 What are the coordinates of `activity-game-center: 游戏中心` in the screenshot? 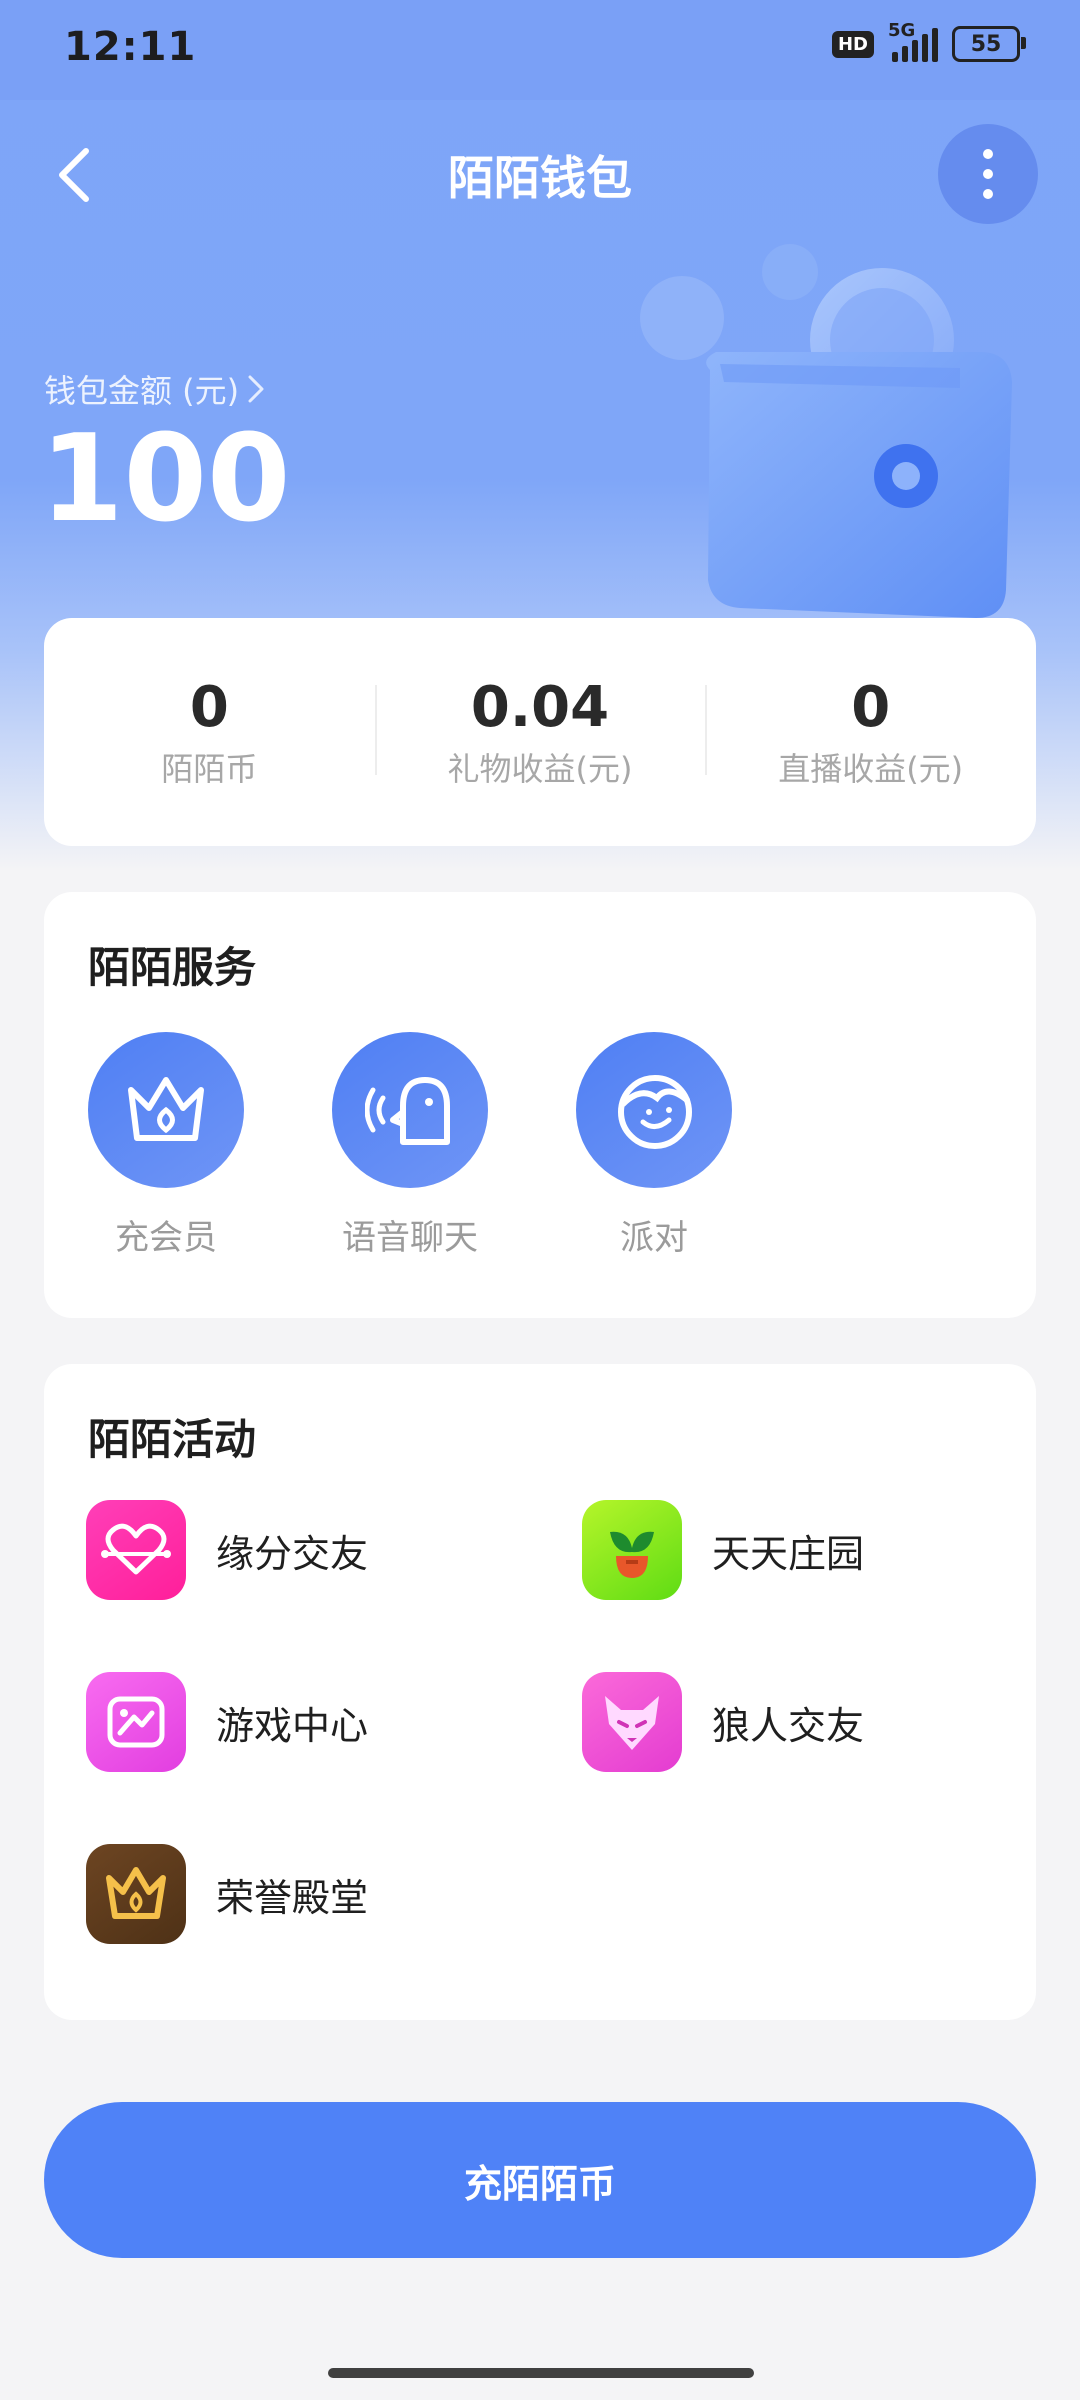 It's located at (227, 1722).